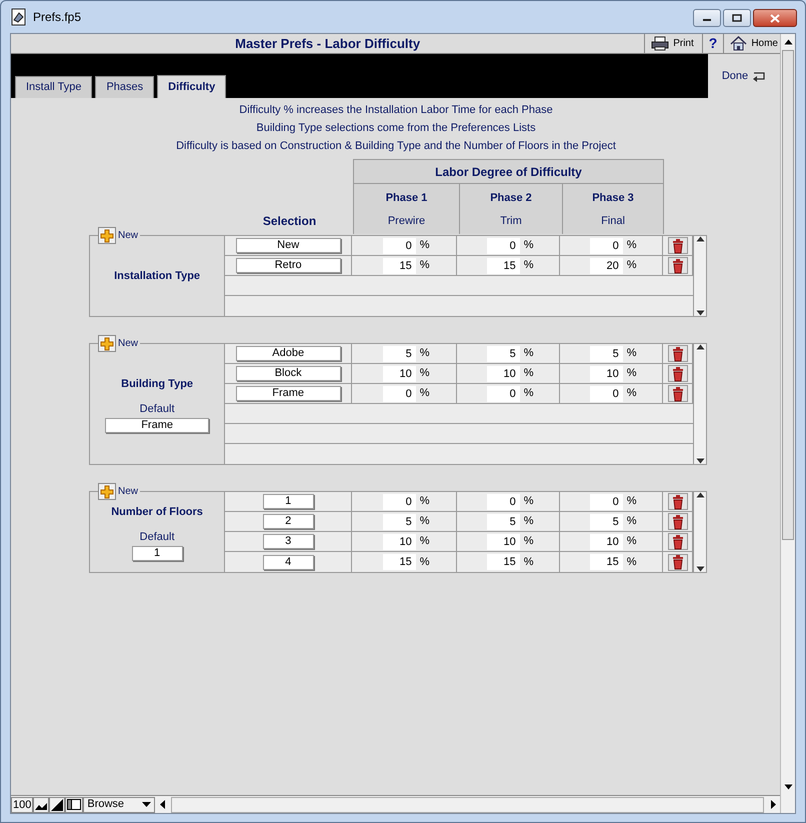  I want to click on horizontal-scrollbar, so click(467, 804).